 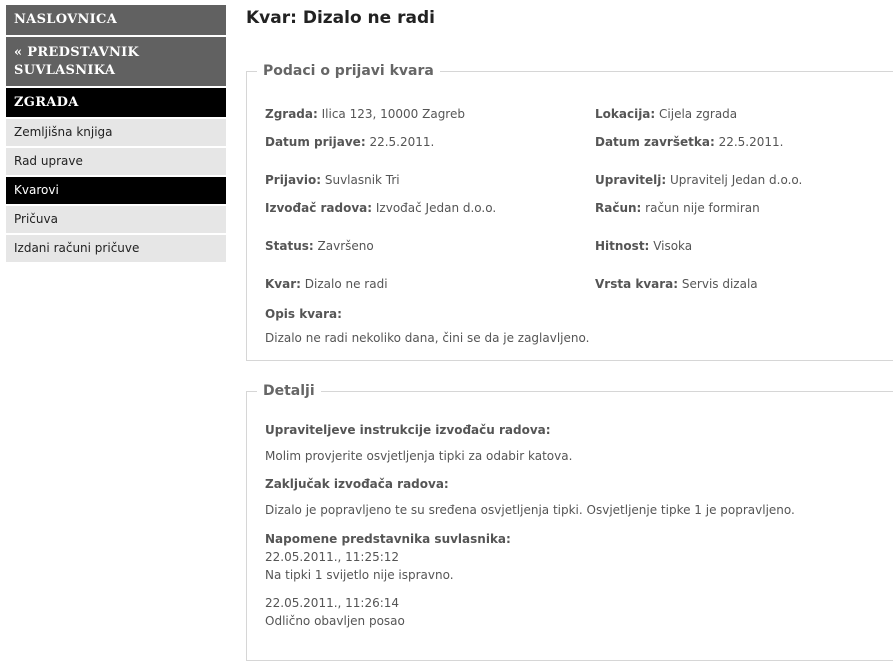 I want to click on datum-zavrsetka-label: Datum završetka:, so click(x=655, y=142).